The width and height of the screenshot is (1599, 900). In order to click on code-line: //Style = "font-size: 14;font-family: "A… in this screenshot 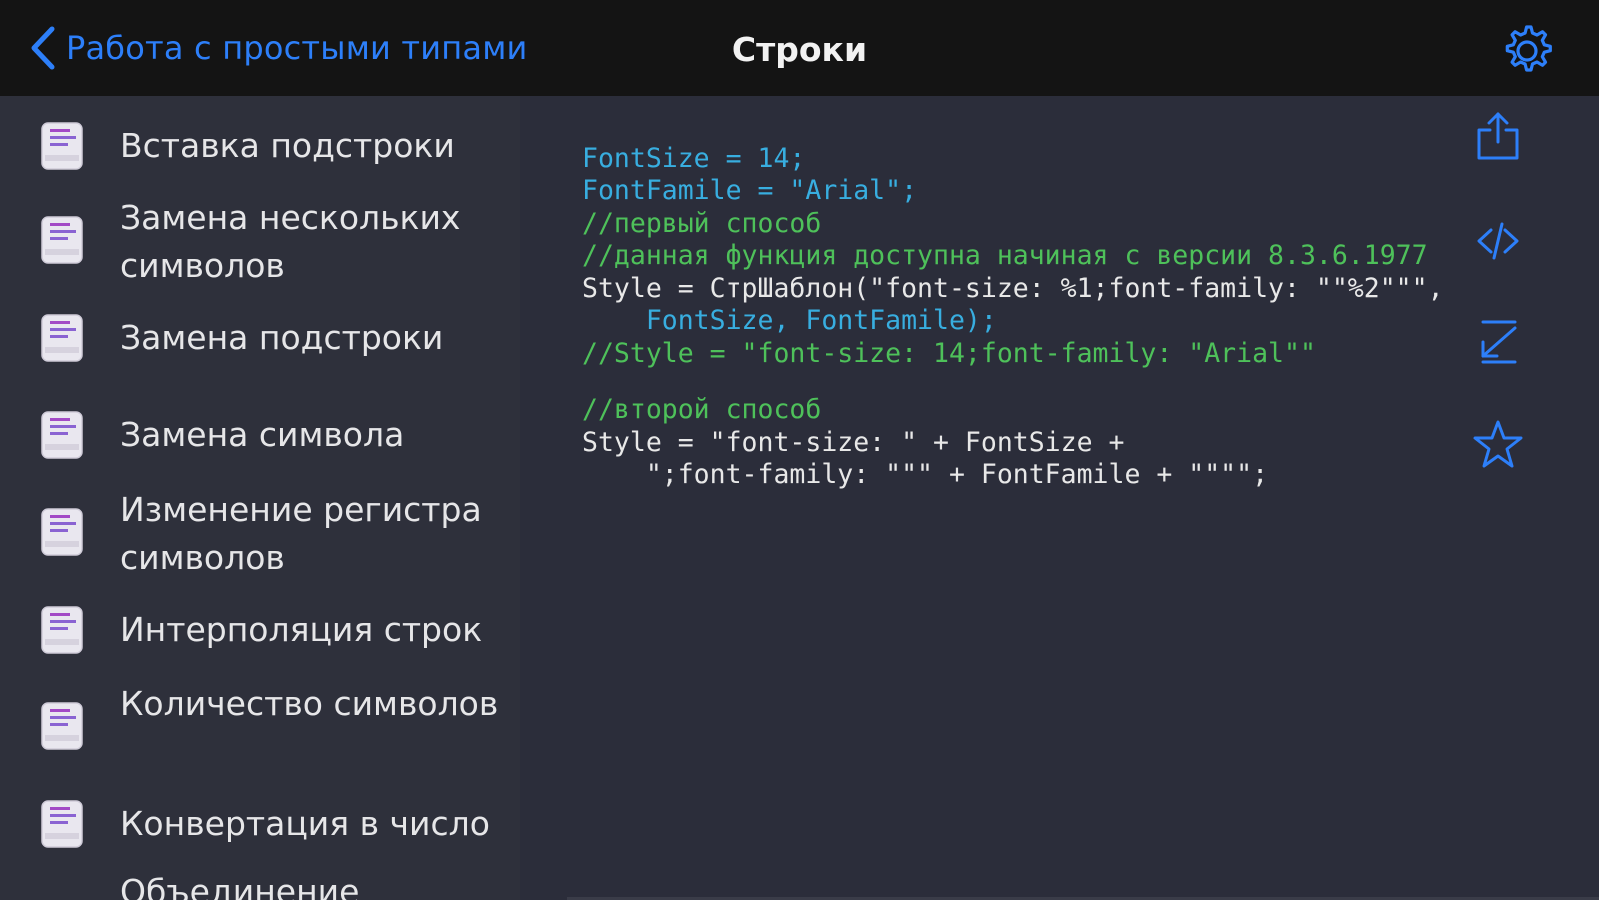, I will do `click(1013, 354)`.